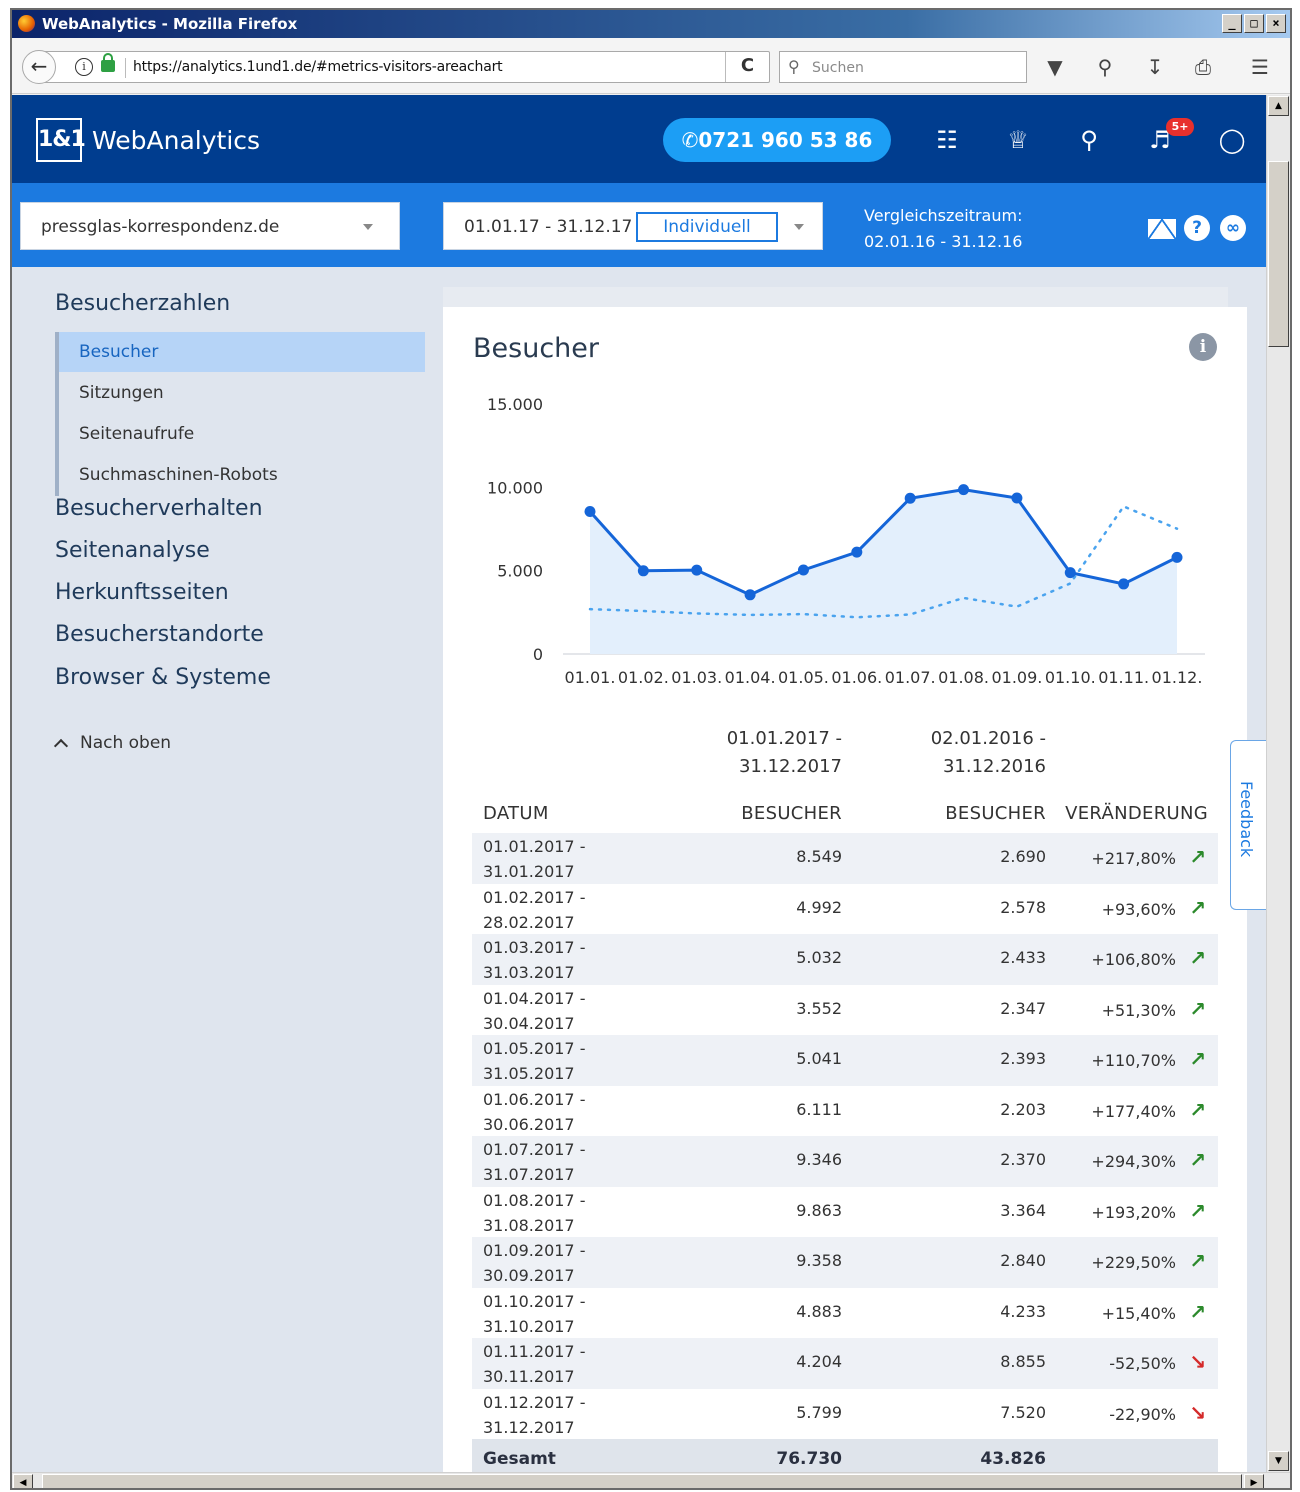 This screenshot has width=1300, height=1492. Describe the element at coordinates (242, 352) in the screenshot. I see `sidebar-item-besucher: Besucher` at that location.